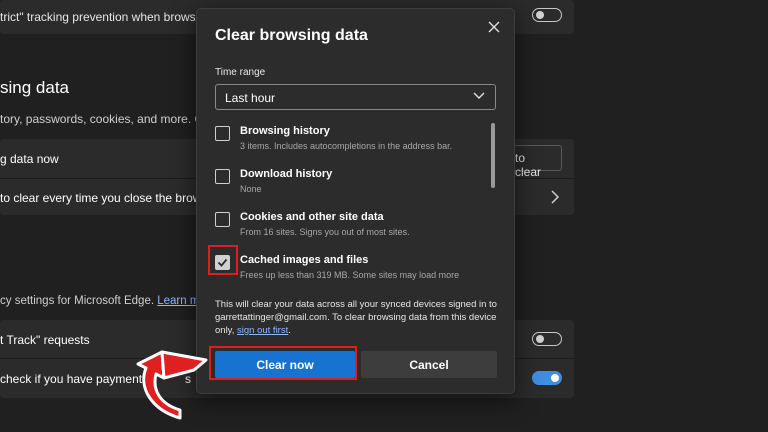  What do you see at coordinates (312, 217) in the screenshot?
I see `option-title: Cookies and other site data` at bounding box center [312, 217].